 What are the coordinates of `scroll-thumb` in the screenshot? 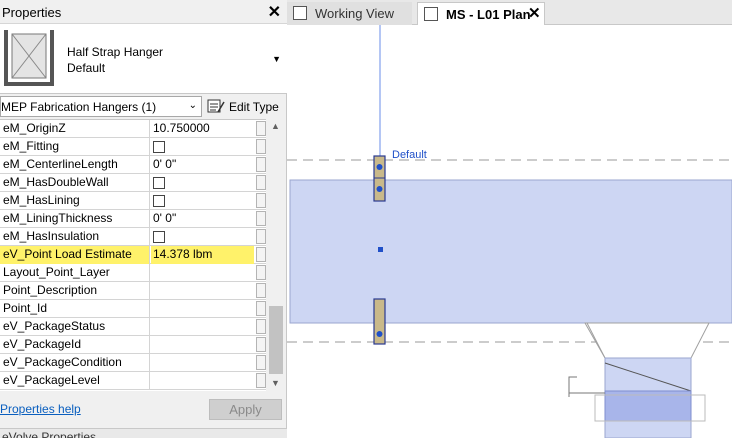 It's located at (276, 340).